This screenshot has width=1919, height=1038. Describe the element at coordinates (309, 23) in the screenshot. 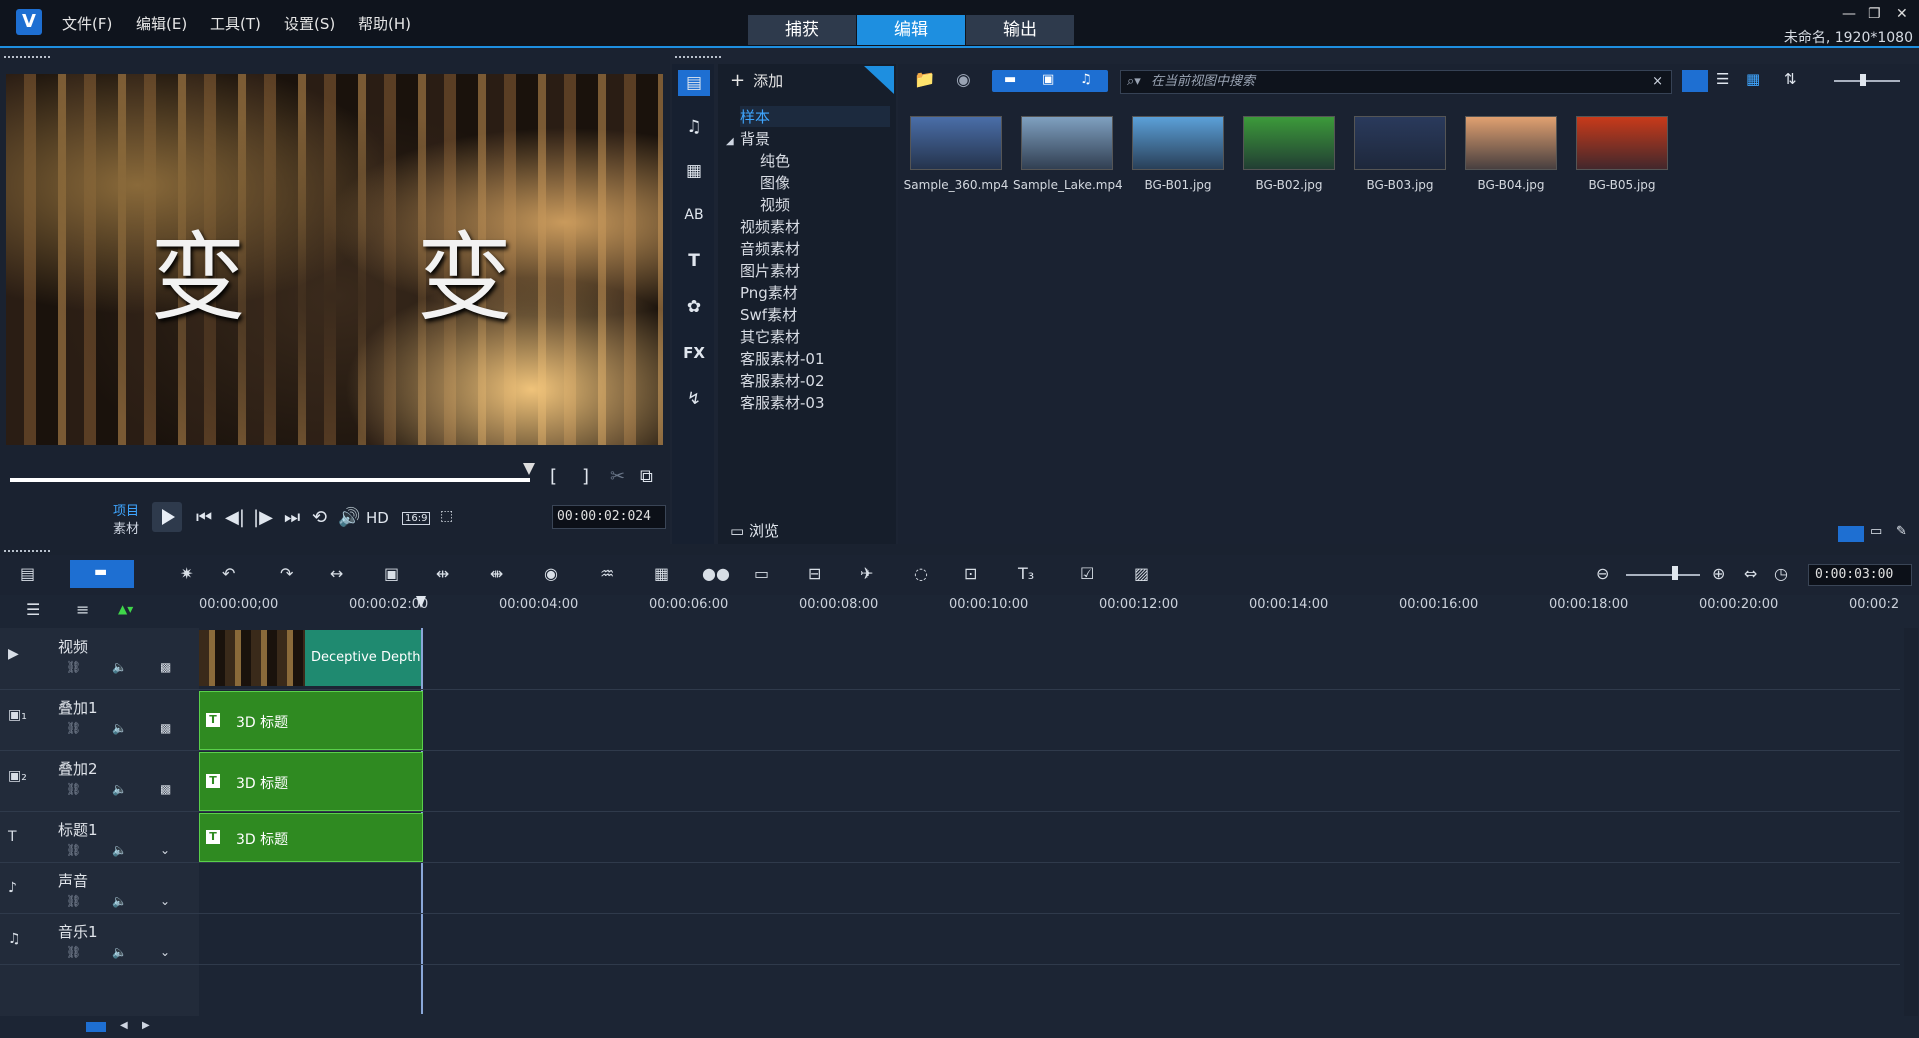

I see `menu-settings: 设置(S)` at that location.